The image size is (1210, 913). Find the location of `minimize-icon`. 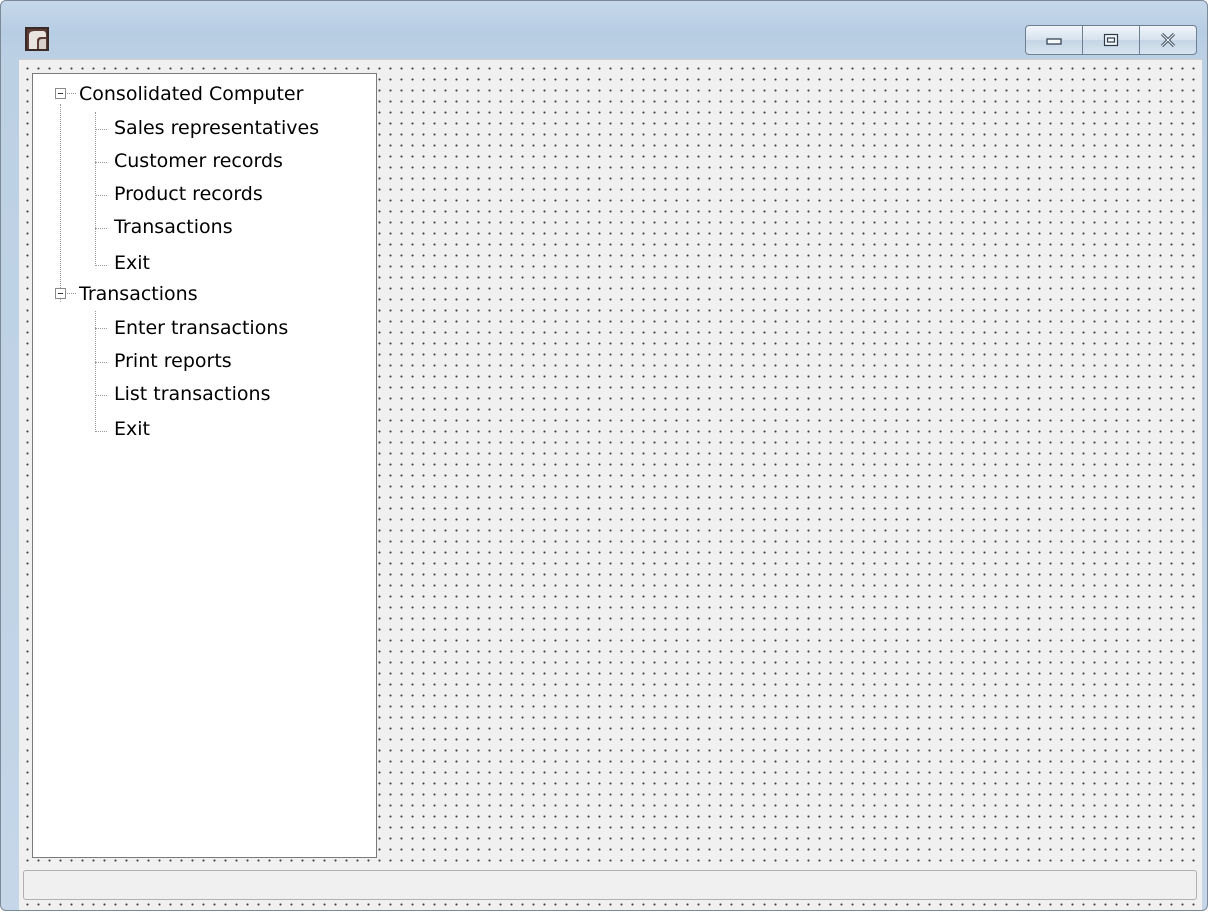

minimize-icon is located at coordinates (1054, 41).